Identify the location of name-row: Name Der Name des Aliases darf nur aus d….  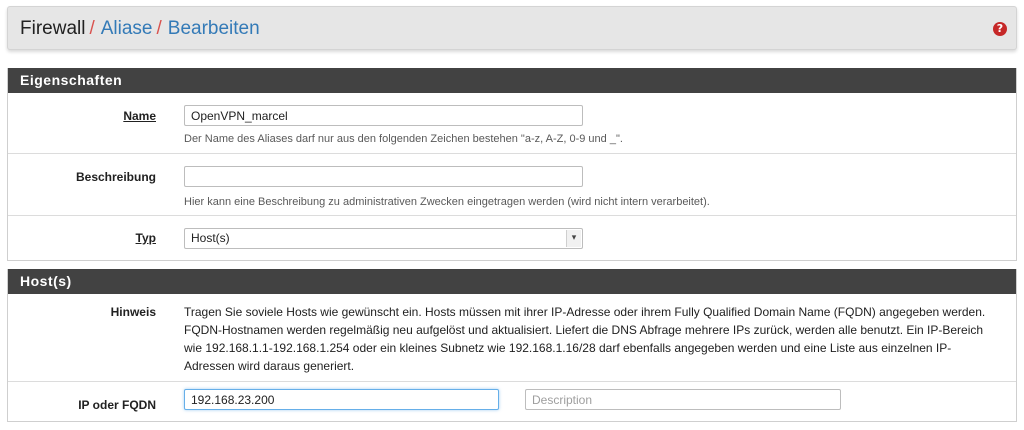
(512, 123).